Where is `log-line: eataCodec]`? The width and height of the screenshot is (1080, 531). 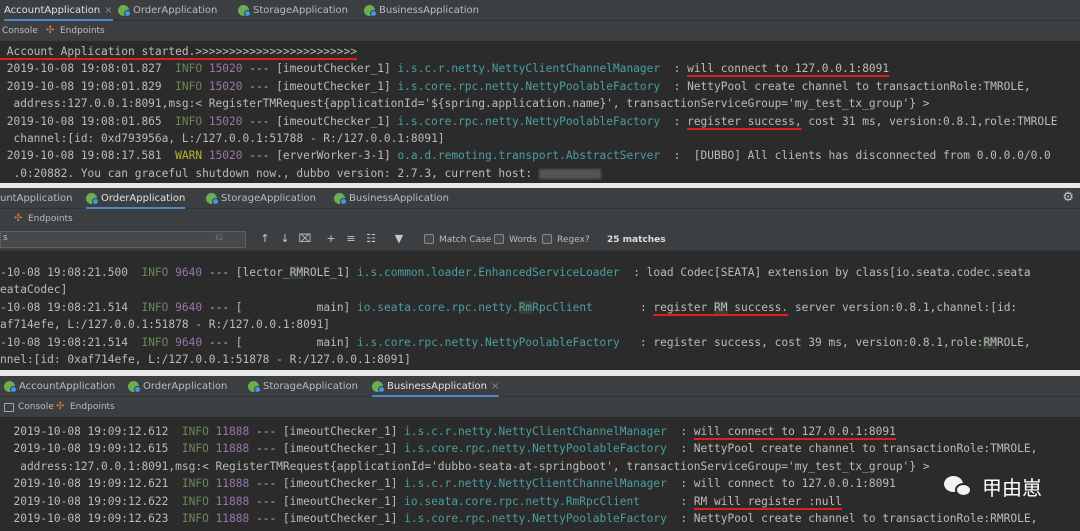
log-line: eataCodec] is located at coordinates (540, 289).